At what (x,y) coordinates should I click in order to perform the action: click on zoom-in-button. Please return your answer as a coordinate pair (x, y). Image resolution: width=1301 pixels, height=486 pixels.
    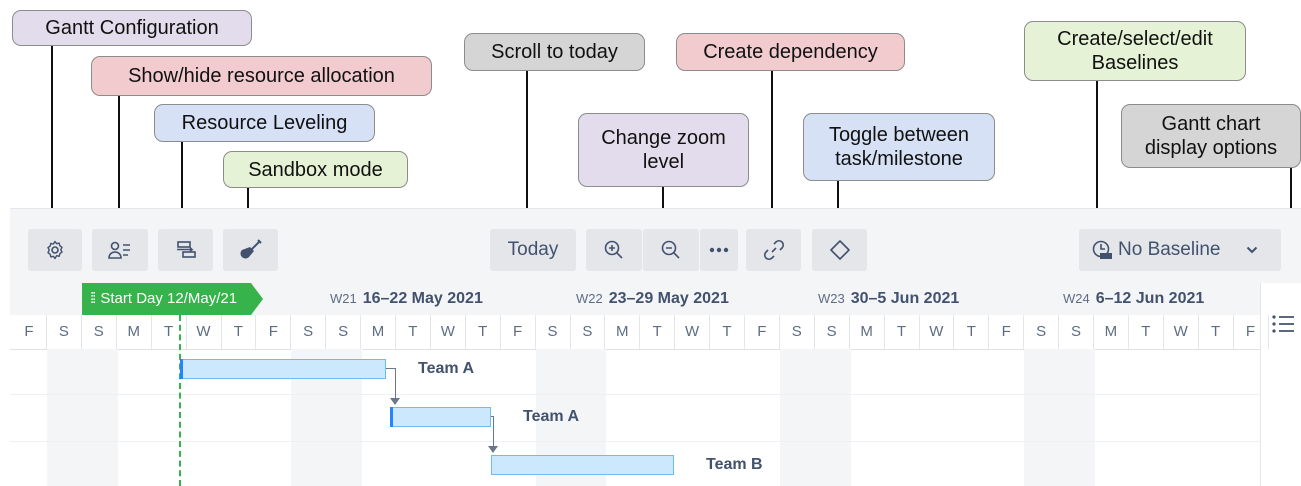
    Looking at the image, I should click on (614, 250).